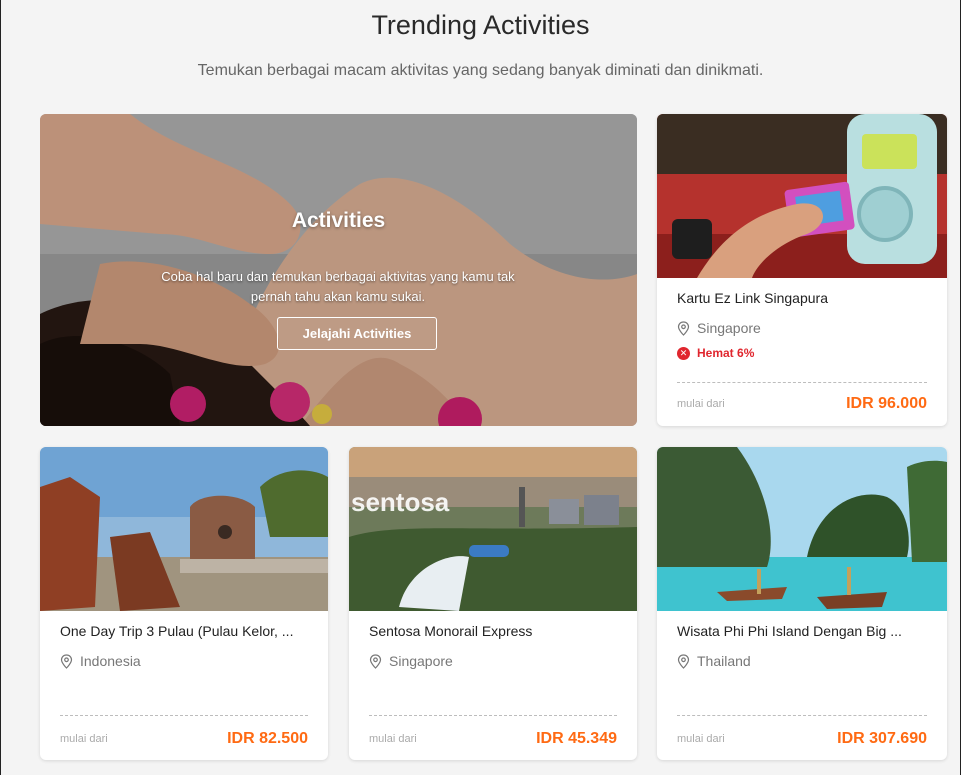 Image resolution: width=961 pixels, height=775 pixels. I want to click on explore-activities-button: Jelajahi Activities, so click(357, 333).